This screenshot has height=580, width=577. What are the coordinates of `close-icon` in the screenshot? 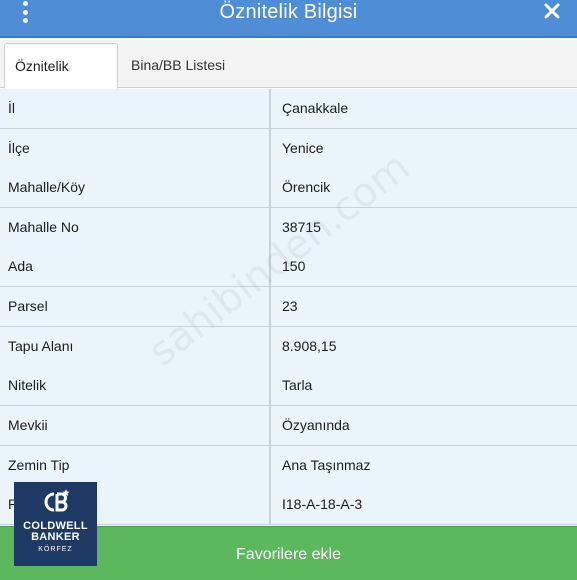 It's located at (552, 11).